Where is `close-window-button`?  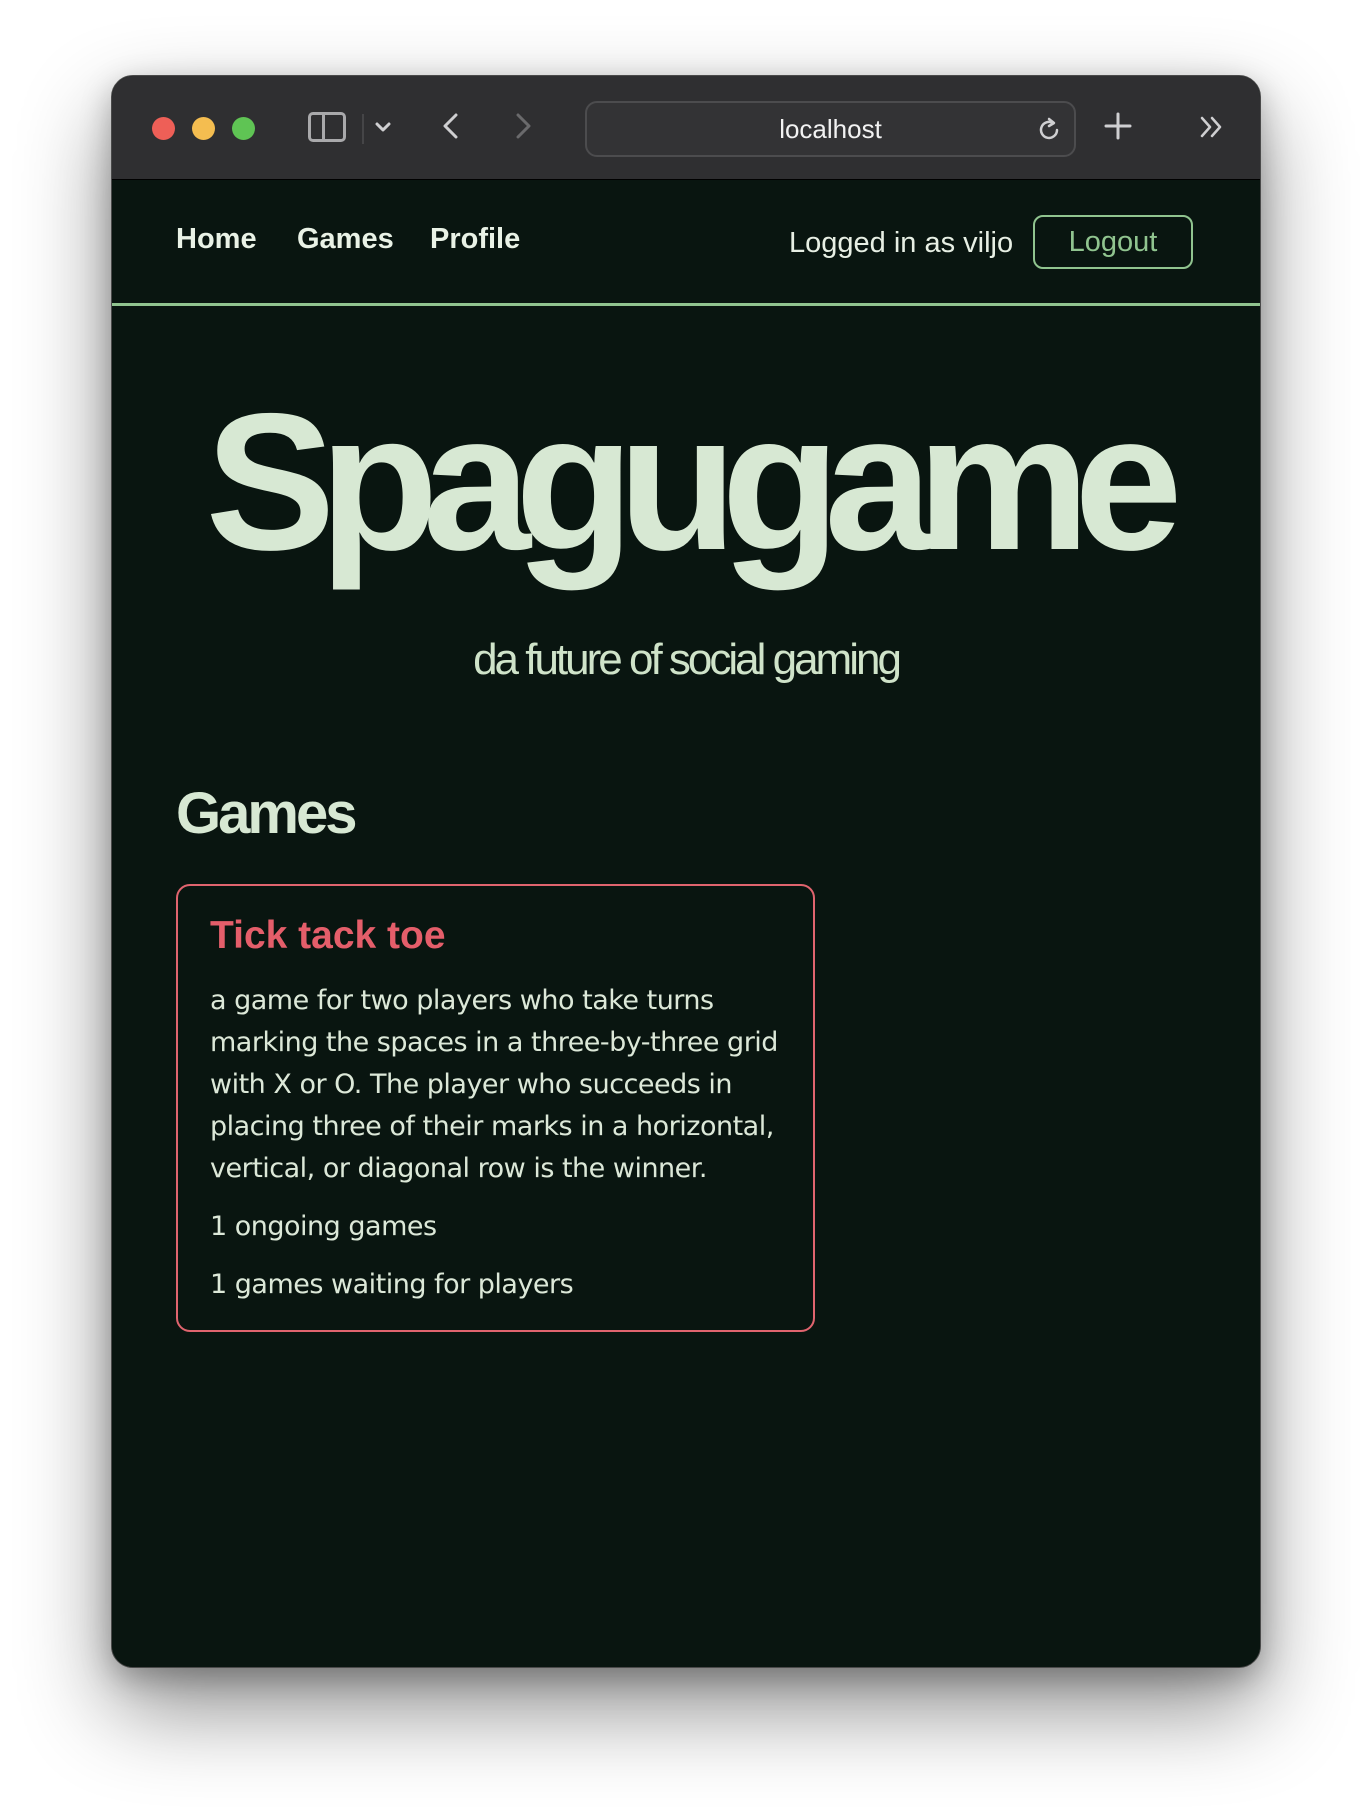
close-window-button is located at coordinates (163, 128).